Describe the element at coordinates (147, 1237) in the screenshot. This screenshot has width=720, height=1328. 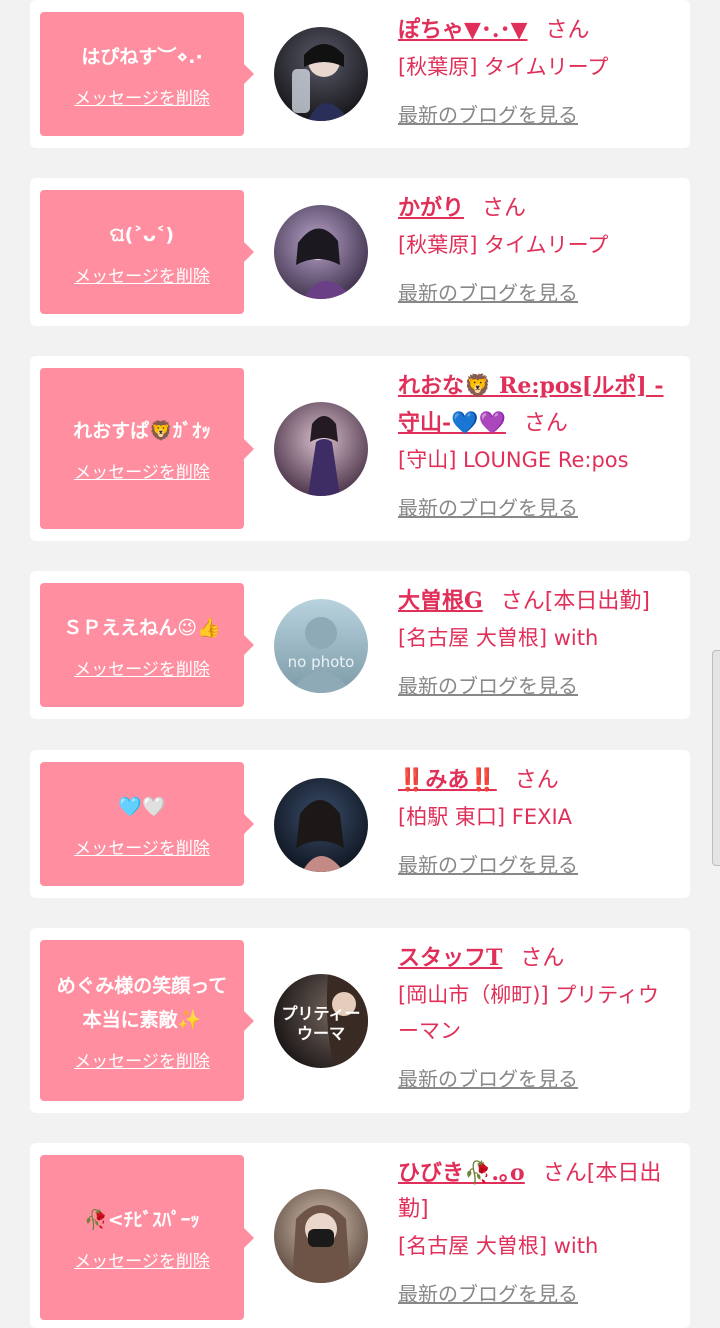
I see `message-bubble: 🥀<ﾁﾋﾞｽﾊﾟｰｯ メッセージを削除` at that location.